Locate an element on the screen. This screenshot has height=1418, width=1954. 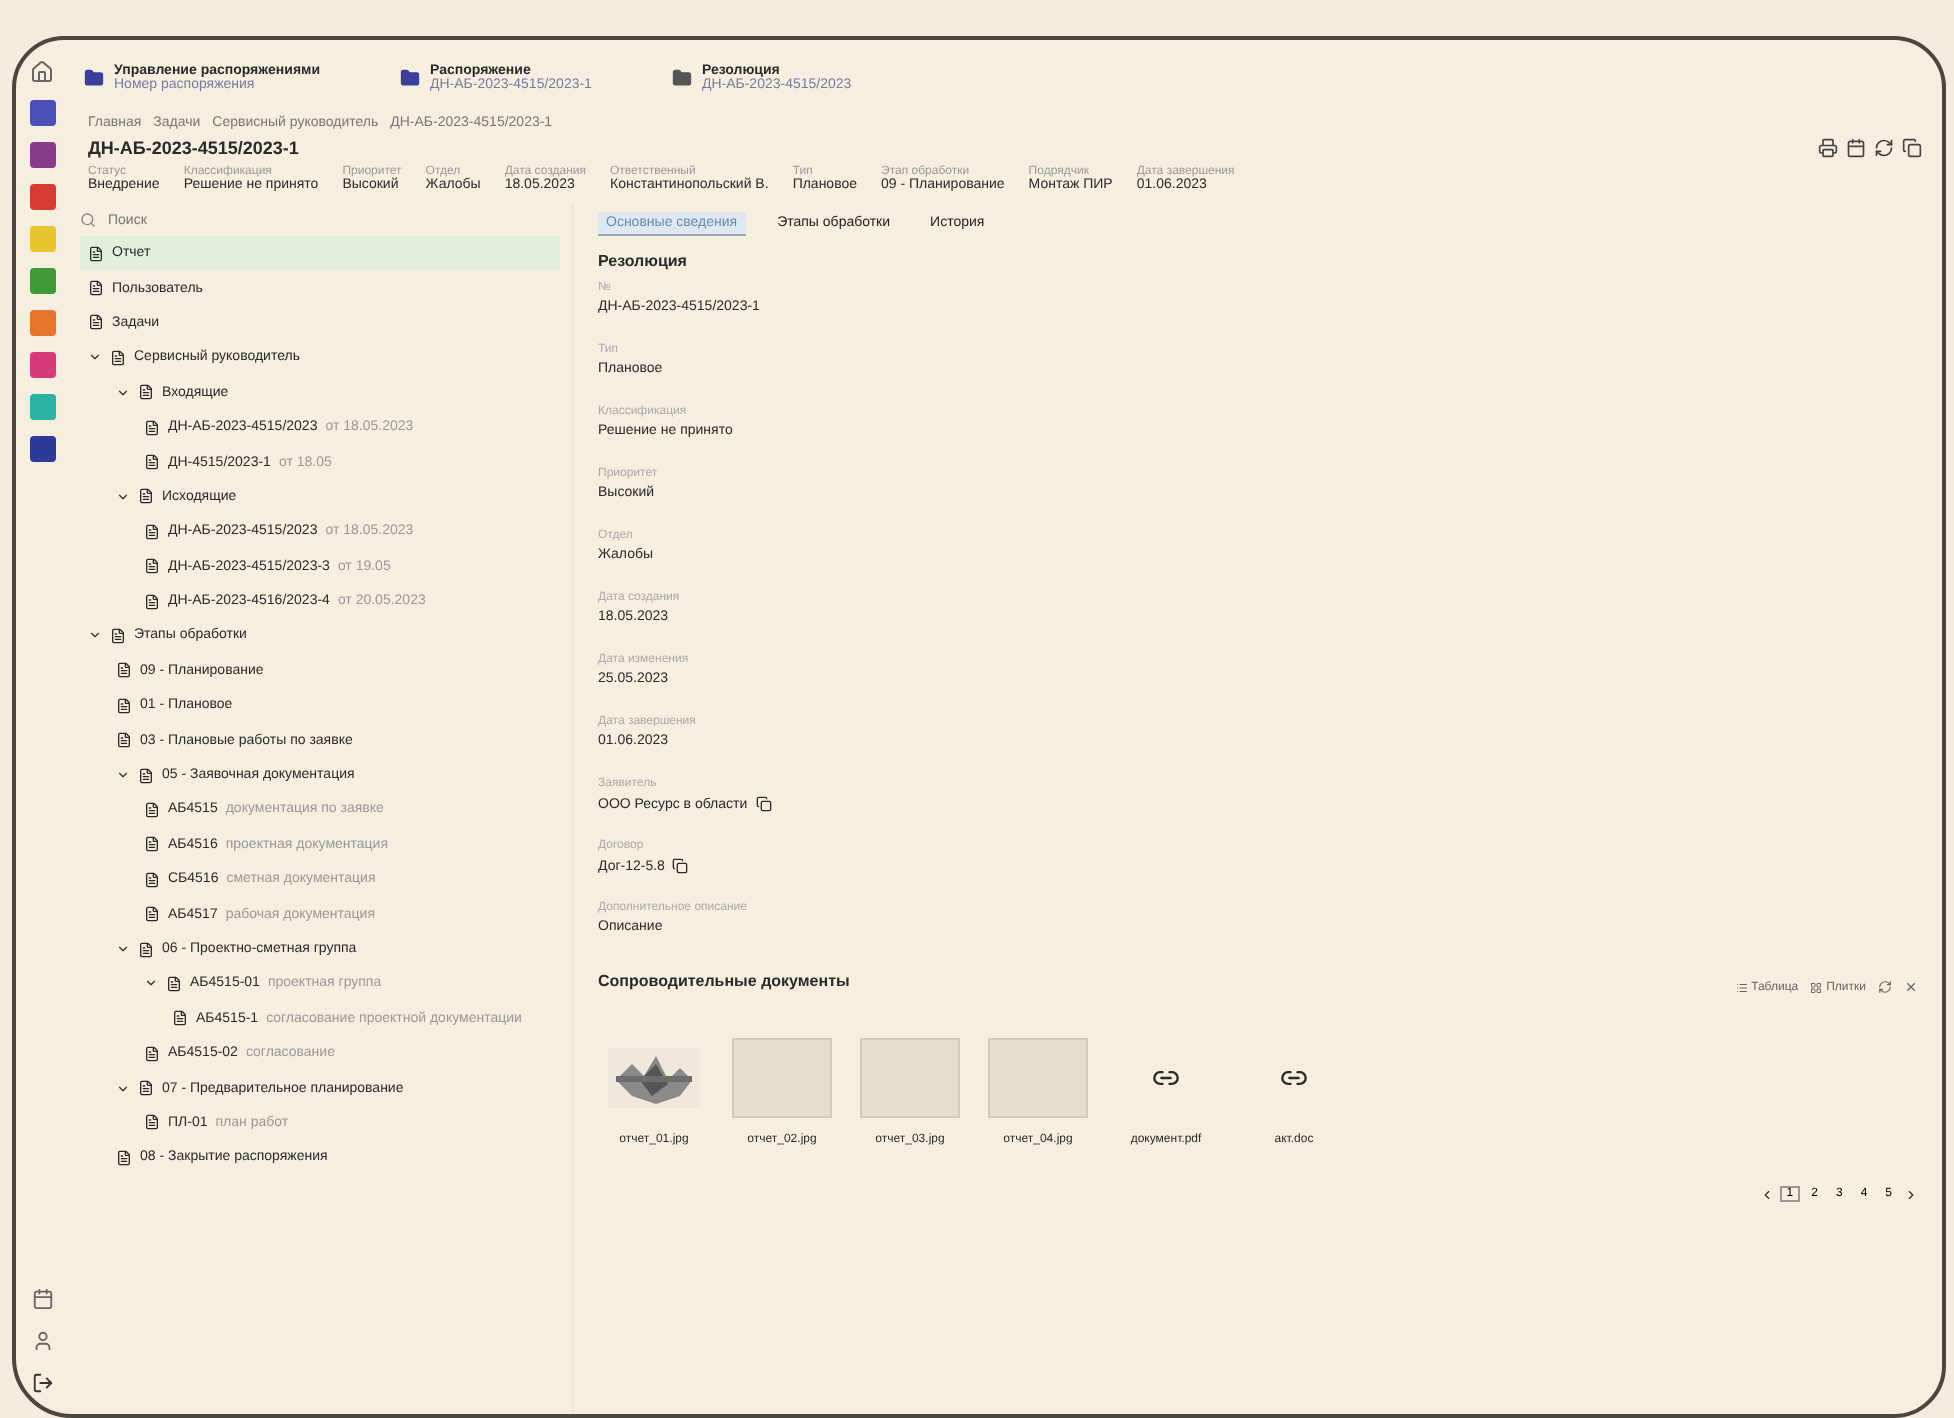
logout-icon is located at coordinates (42, 1383).